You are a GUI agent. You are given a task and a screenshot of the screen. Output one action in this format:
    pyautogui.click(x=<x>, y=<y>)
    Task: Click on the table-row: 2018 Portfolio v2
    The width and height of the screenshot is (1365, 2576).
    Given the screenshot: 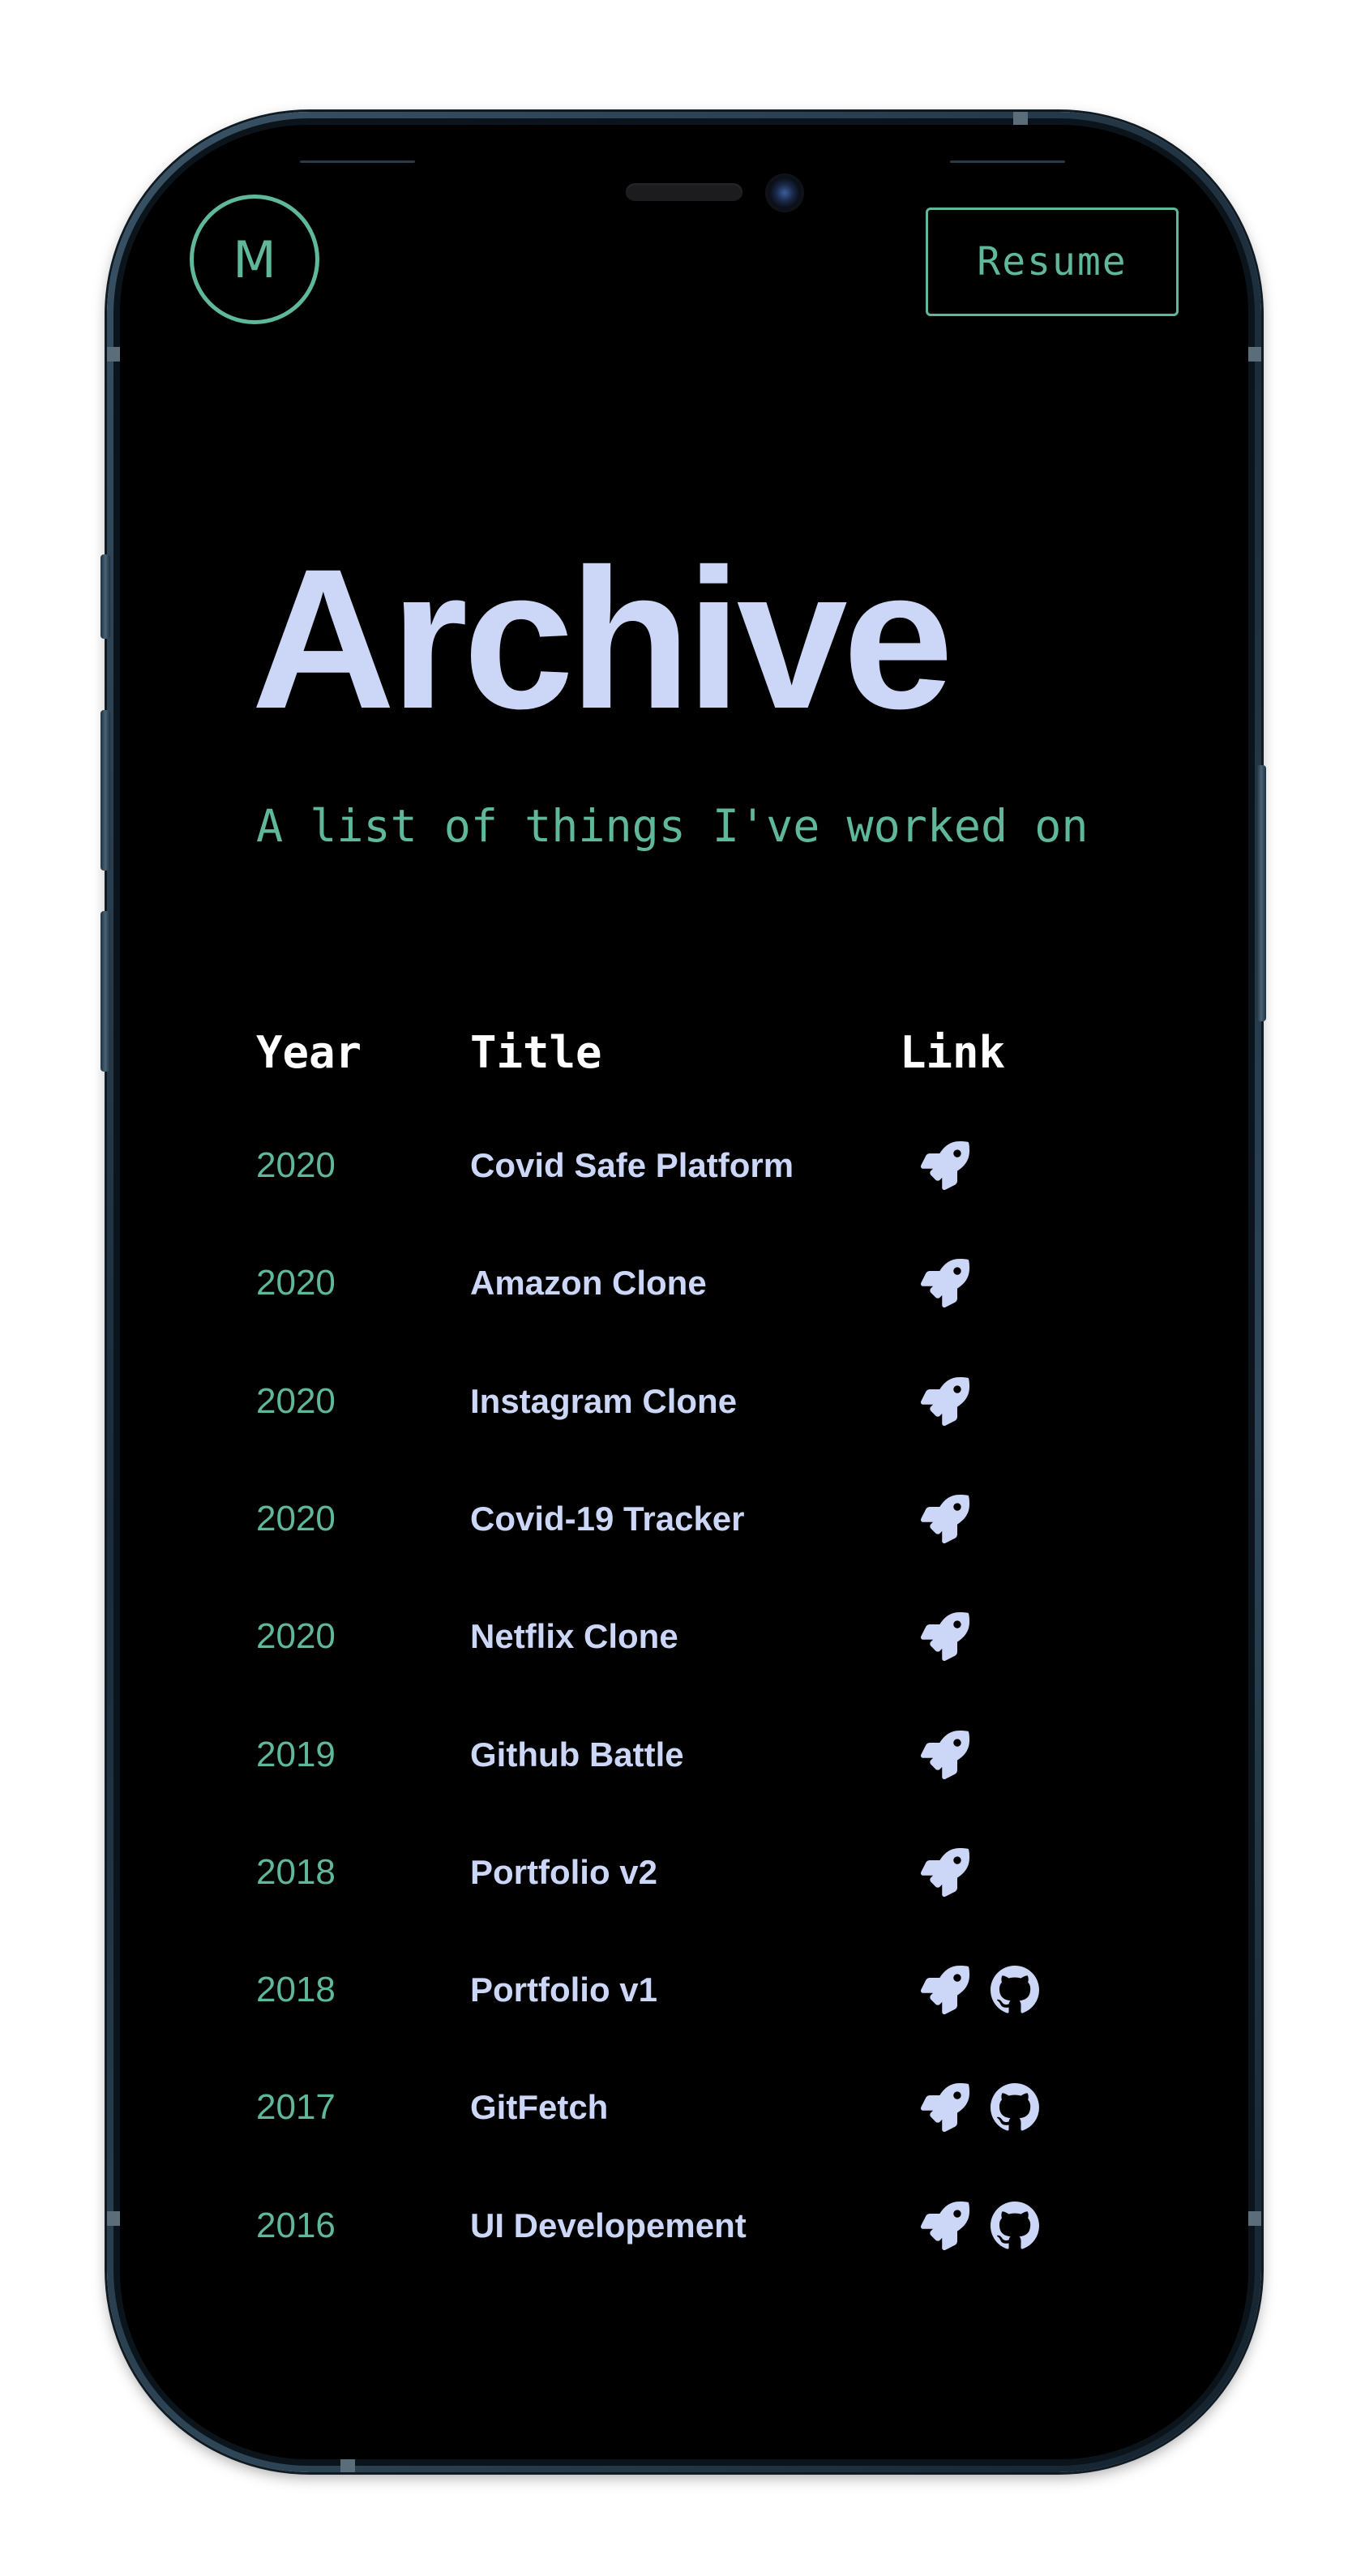 What is the action you would take?
    pyautogui.click(x=682, y=1873)
    